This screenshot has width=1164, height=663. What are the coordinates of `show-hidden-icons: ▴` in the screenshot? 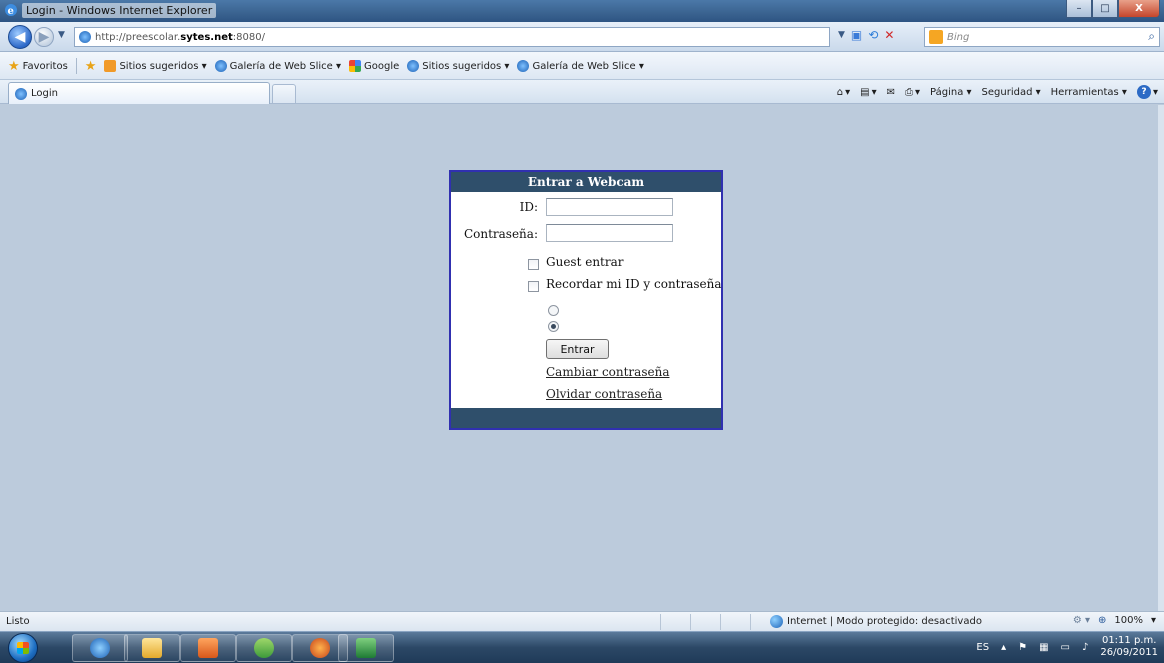 It's located at (1003, 647).